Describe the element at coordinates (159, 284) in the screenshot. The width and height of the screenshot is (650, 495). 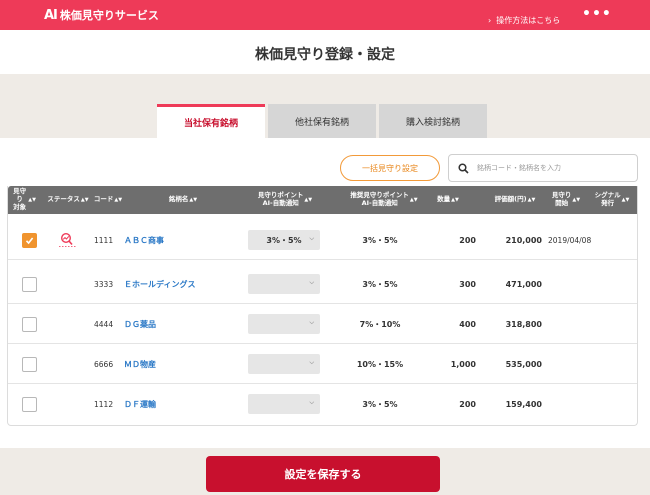
I see `stock-name: Ｅホールディングス` at that location.